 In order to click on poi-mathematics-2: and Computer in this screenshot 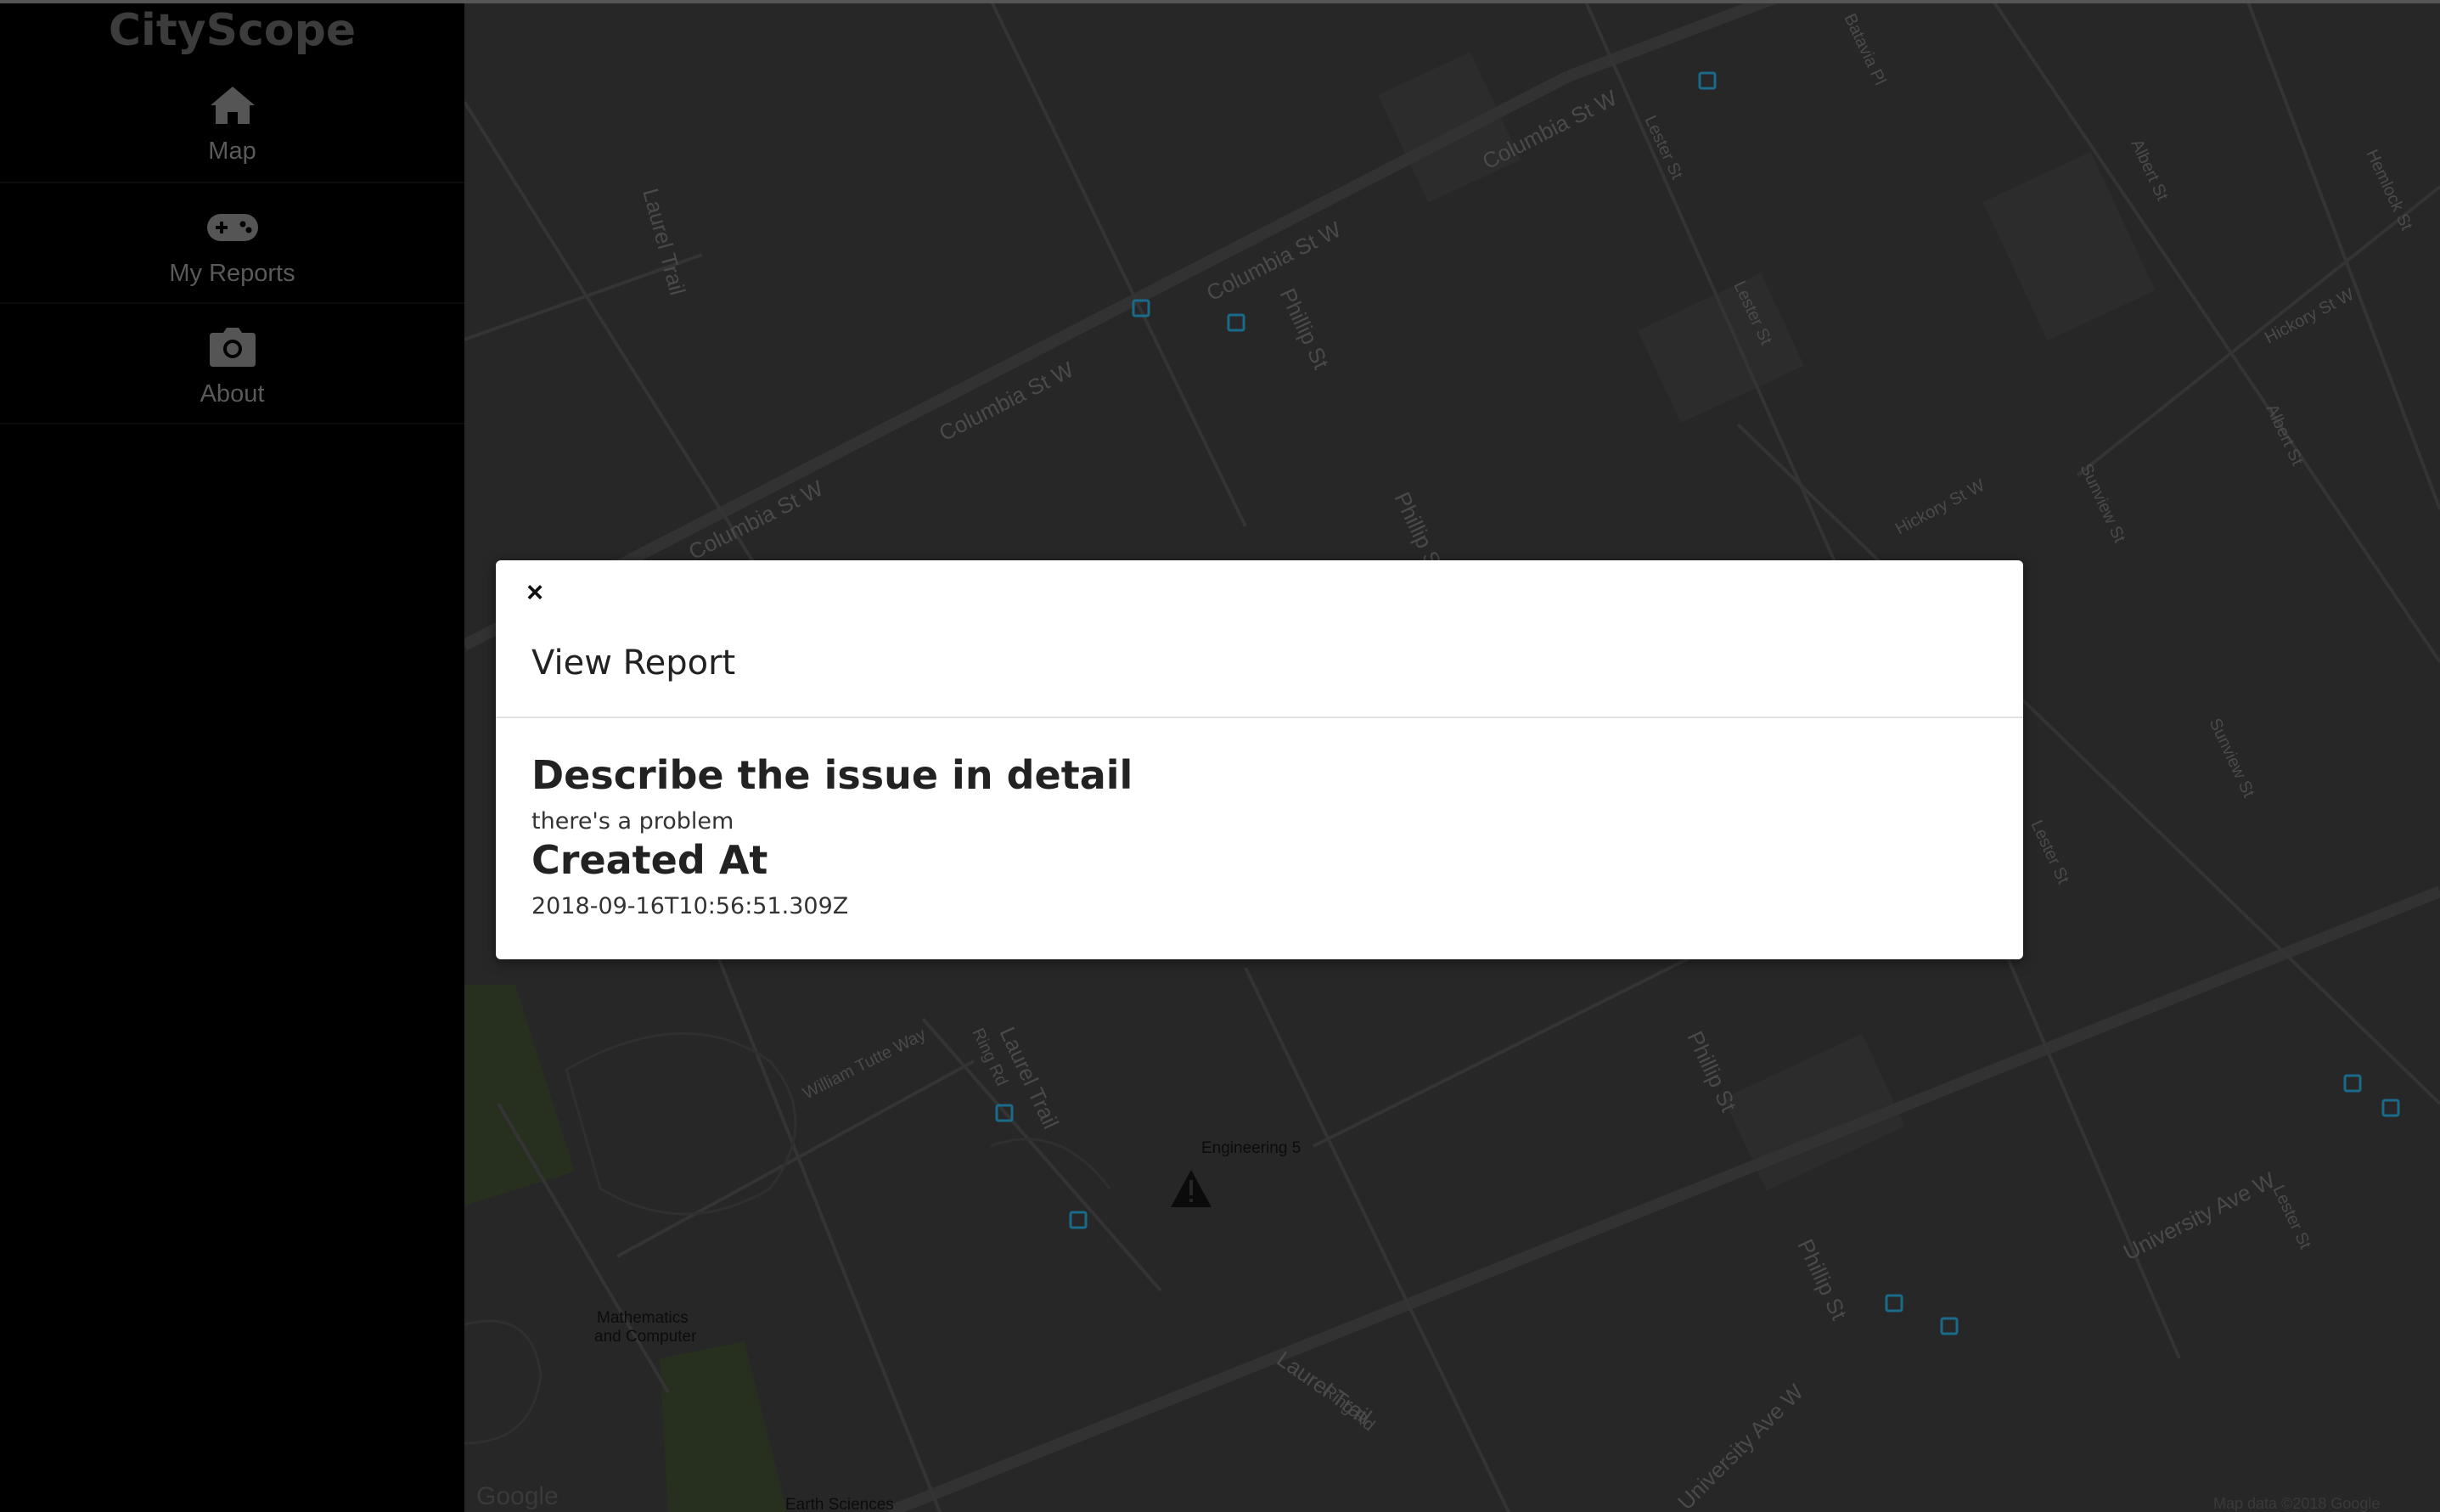, I will do `click(645, 1337)`.